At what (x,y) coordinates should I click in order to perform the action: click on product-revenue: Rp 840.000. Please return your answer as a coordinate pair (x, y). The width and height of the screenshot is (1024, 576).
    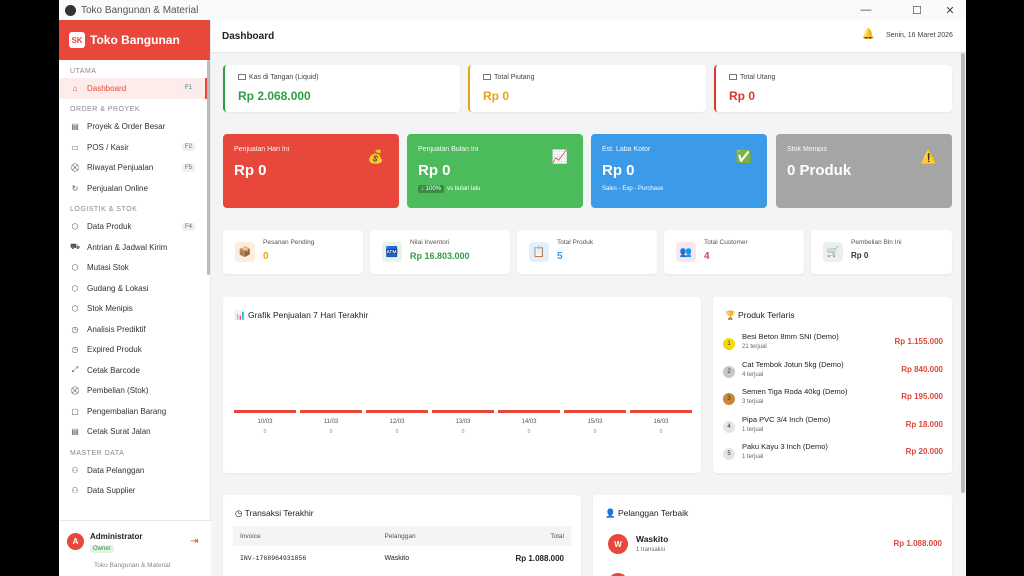
    Looking at the image, I should click on (922, 369).